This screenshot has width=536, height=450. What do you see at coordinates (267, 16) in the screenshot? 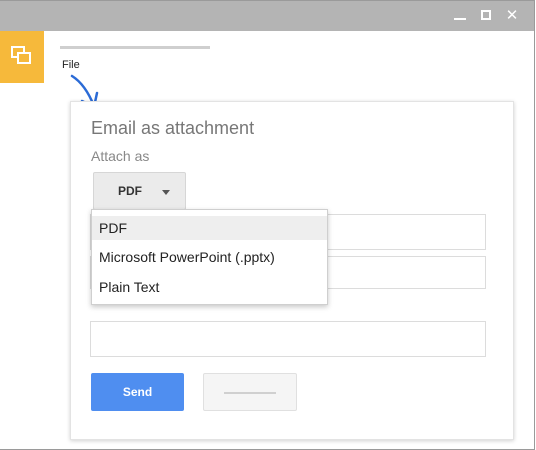
I see `title-bar: ✕` at bounding box center [267, 16].